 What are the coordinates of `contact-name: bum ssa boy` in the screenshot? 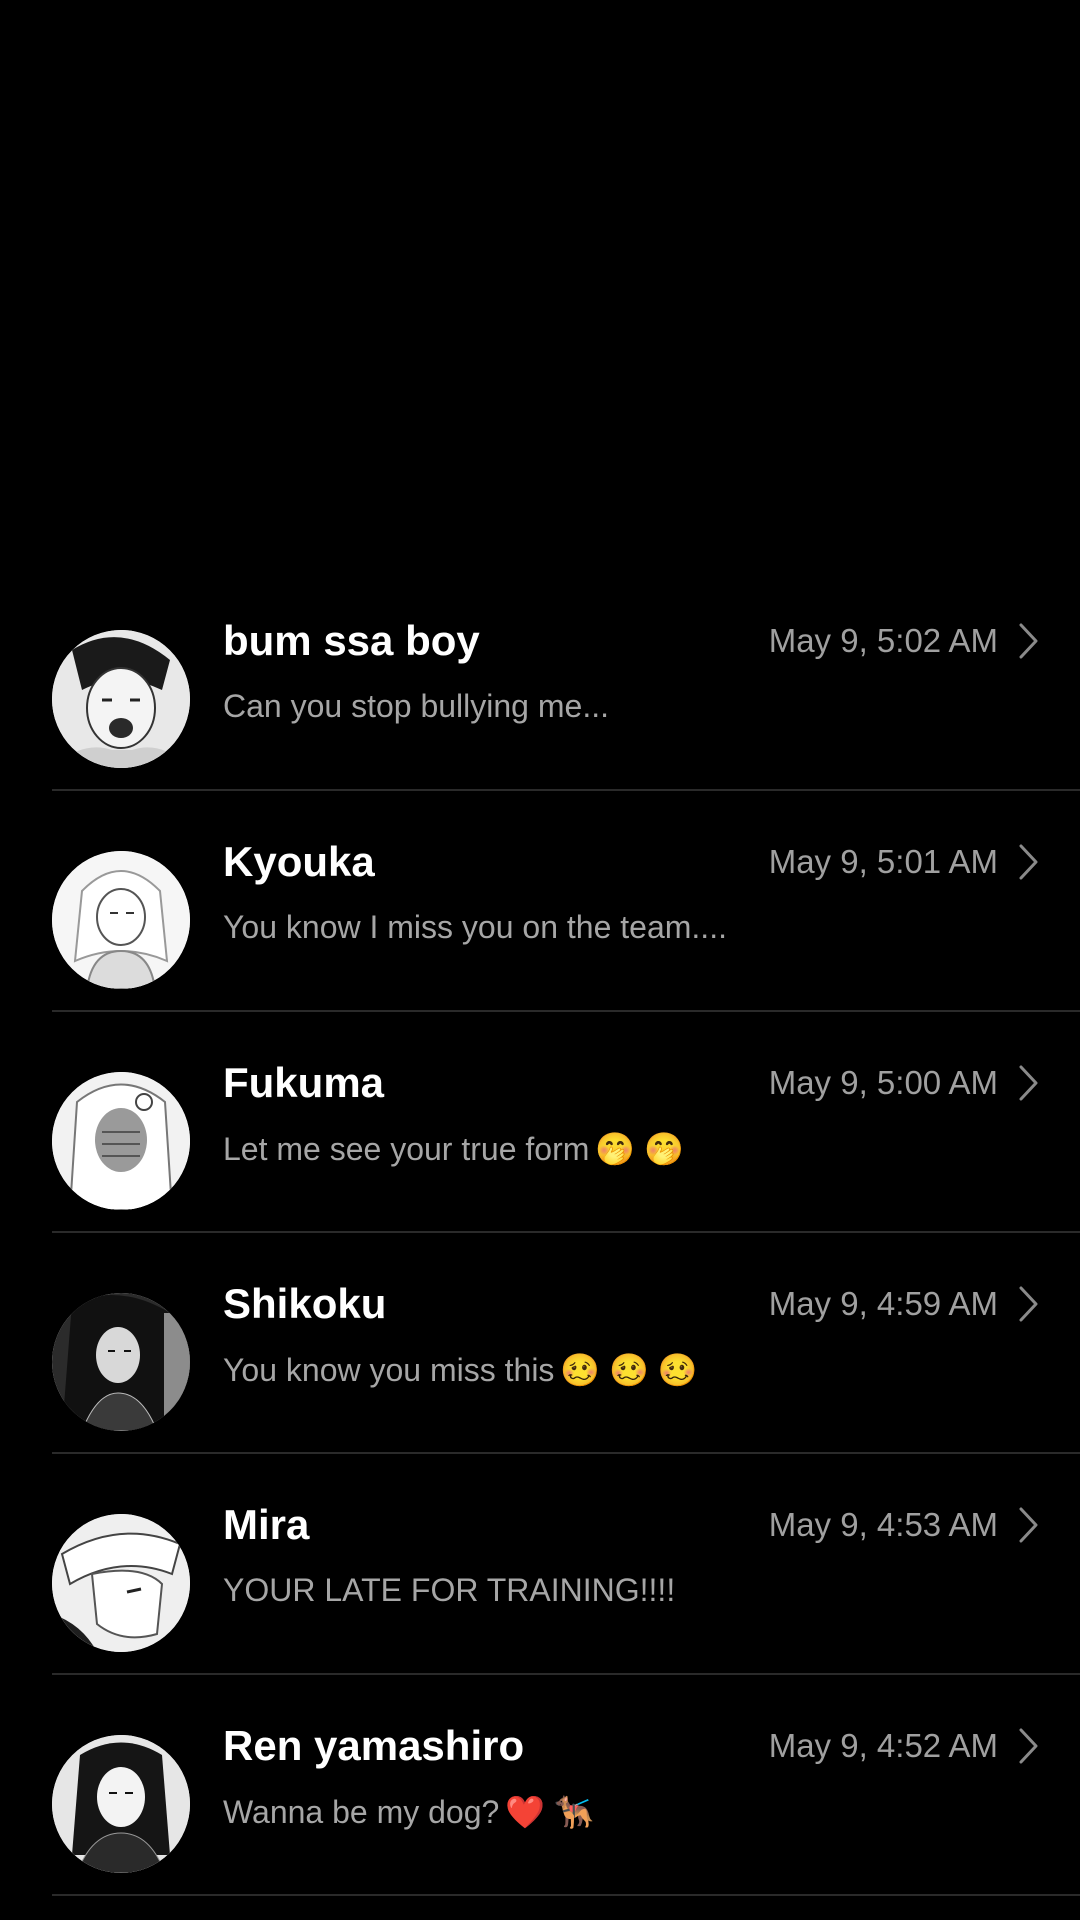 It's located at (351, 640).